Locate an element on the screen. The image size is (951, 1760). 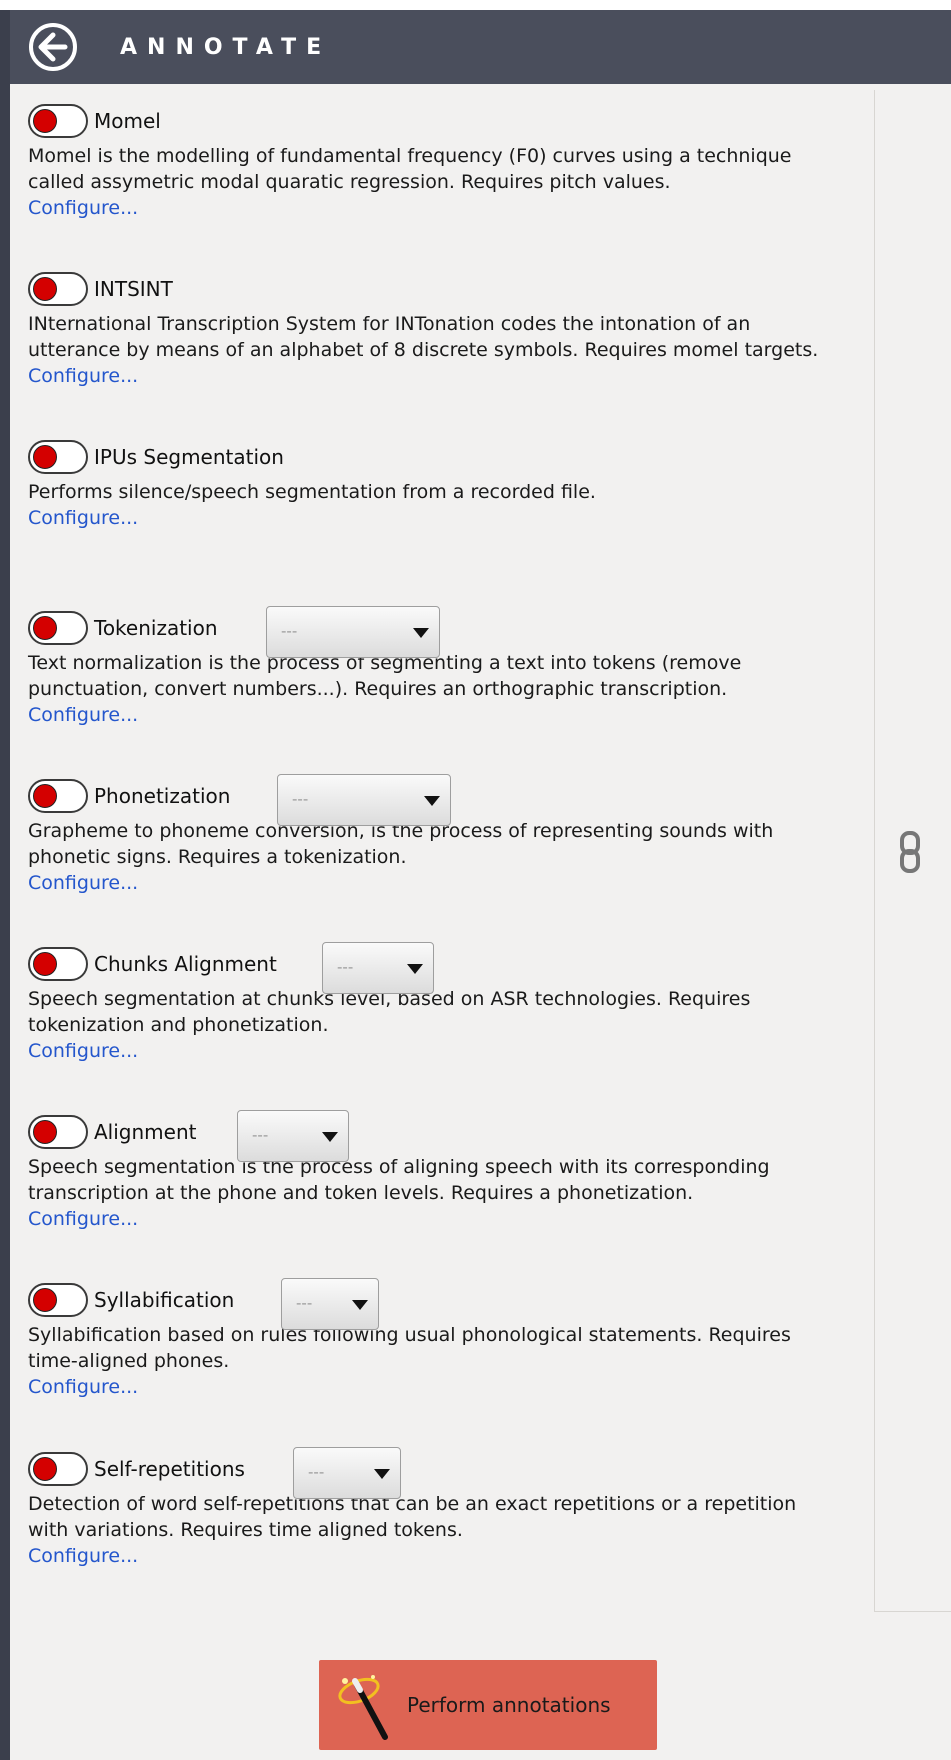
toggle-ipus-segmentation is located at coordinates (58, 457).